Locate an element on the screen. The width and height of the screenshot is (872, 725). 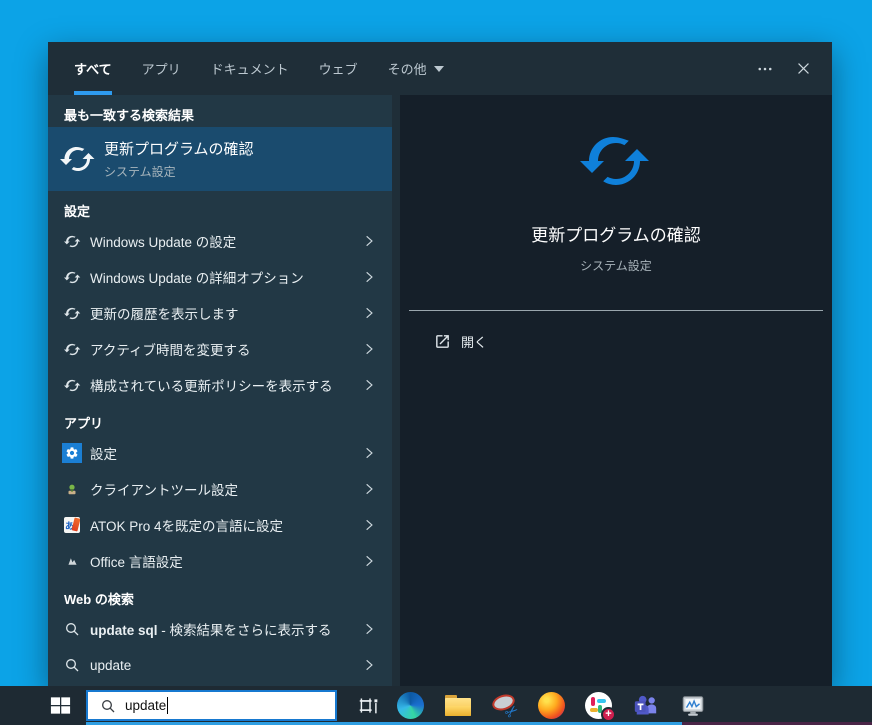
ellipsis-icon is located at coordinates (765, 68).